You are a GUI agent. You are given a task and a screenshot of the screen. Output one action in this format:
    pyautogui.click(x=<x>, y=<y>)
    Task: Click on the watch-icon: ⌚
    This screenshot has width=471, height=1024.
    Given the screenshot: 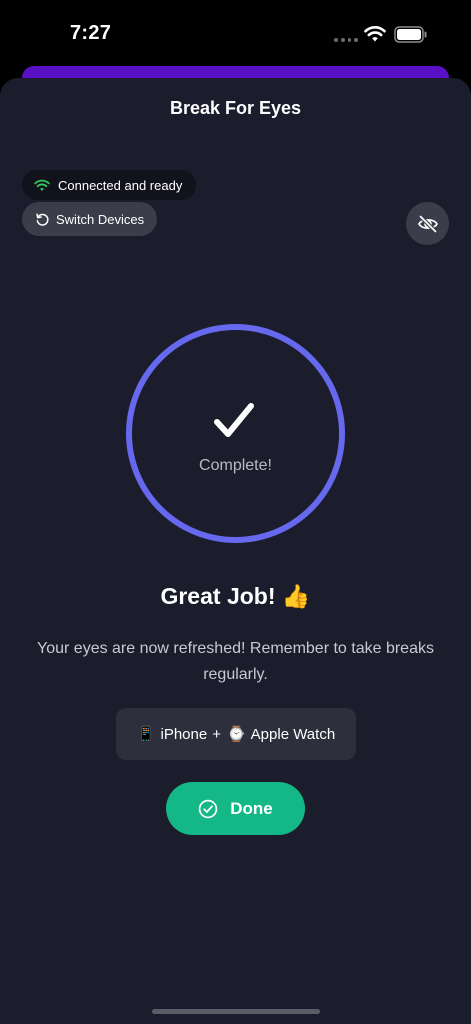 What is the action you would take?
    pyautogui.click(x=236, y=734)
    